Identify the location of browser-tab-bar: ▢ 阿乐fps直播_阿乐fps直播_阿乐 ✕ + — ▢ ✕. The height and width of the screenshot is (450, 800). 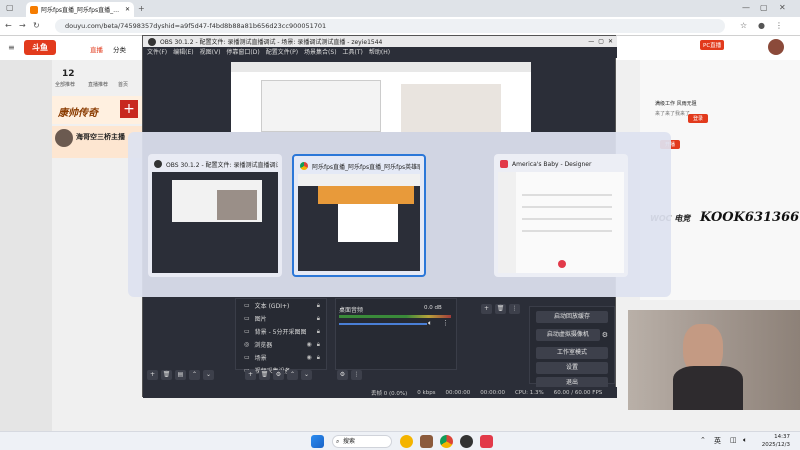
(400, 8).